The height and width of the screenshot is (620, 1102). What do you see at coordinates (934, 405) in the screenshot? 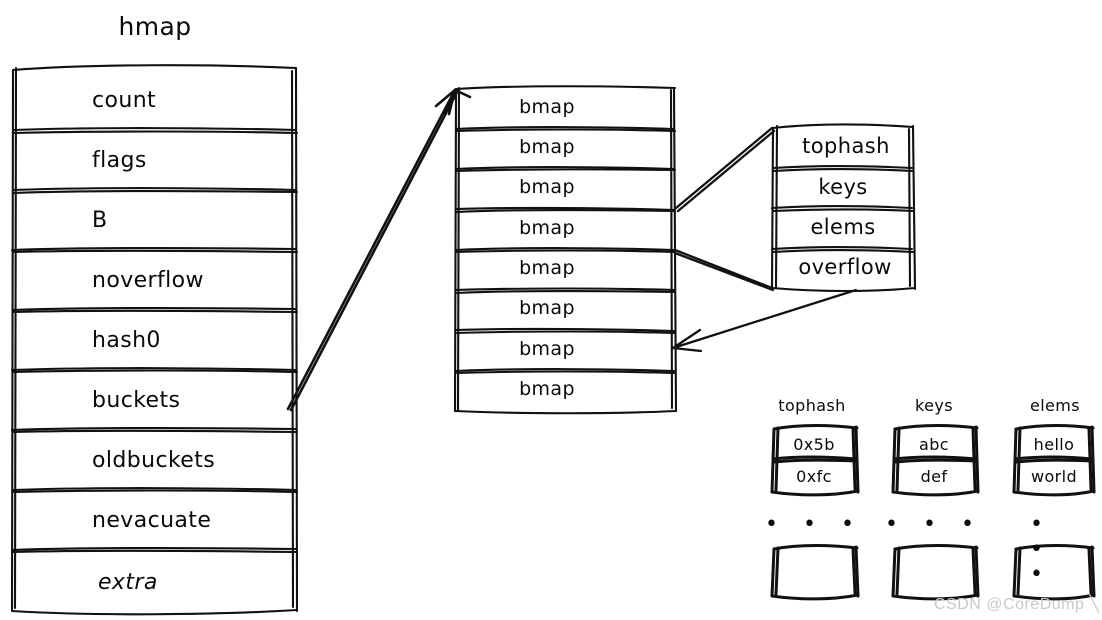
I see `column-header-keys: keys` at bounding box center [934, 405].